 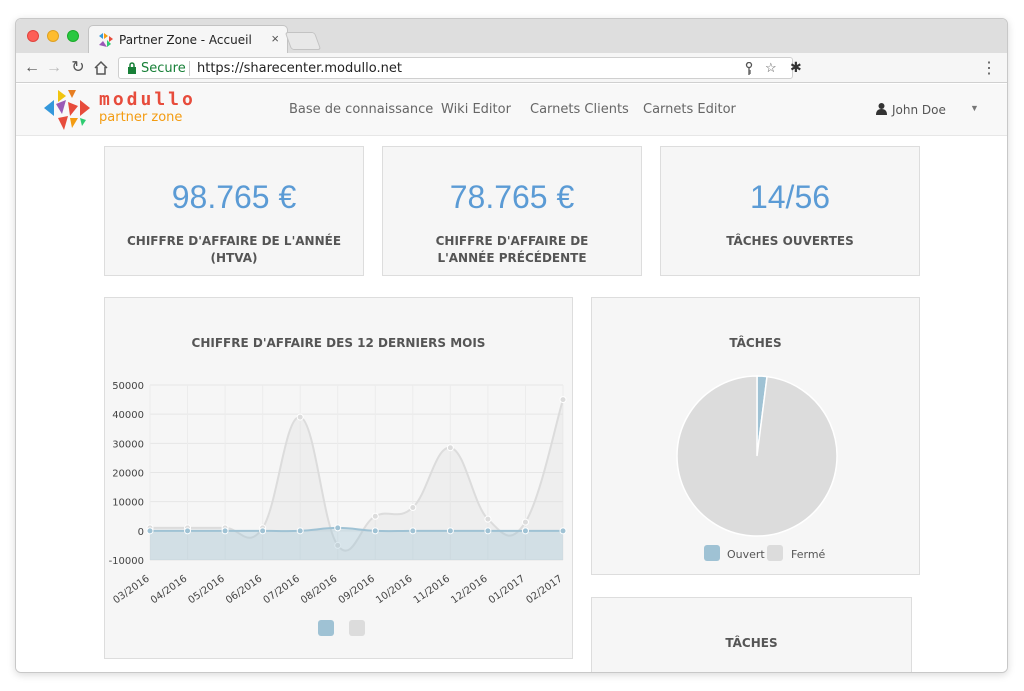 I want to click on tab-bar: Partner Zone - Accueil ×, so click(x=511, y=36).